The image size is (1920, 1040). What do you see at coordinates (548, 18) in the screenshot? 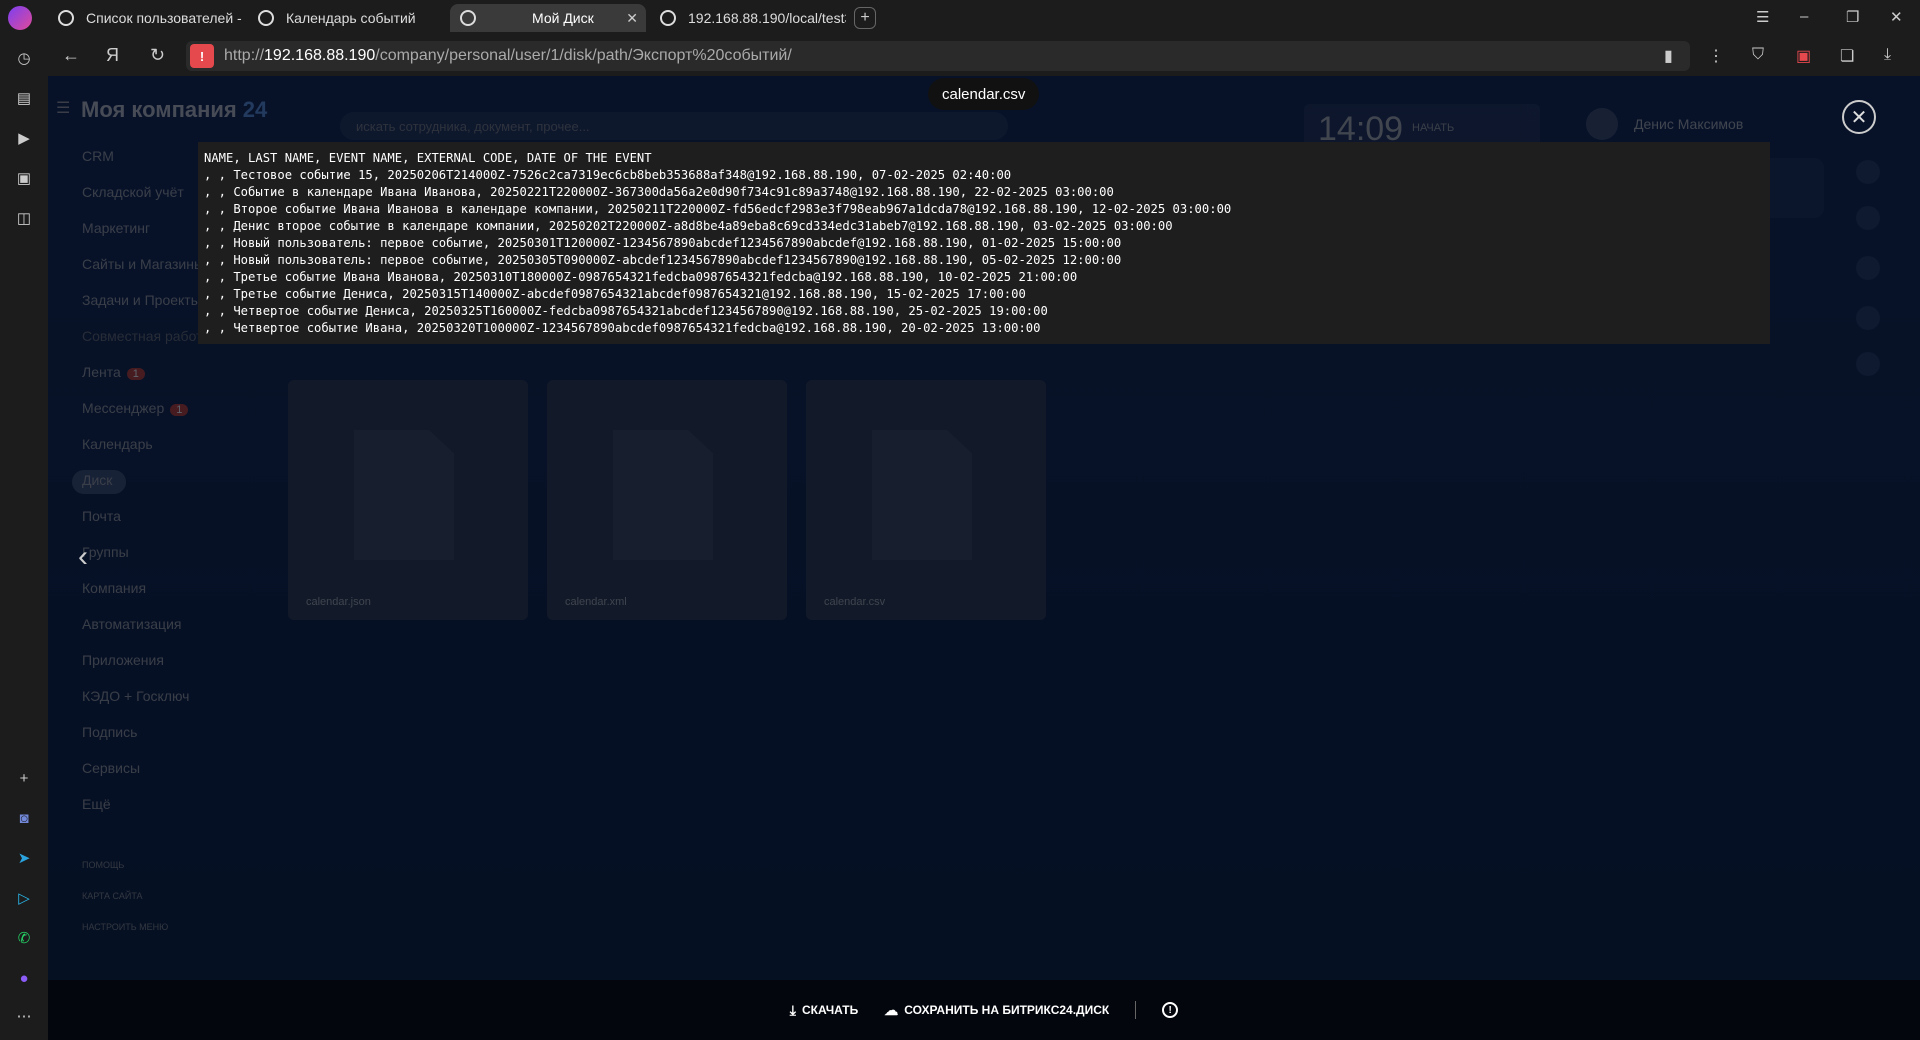
I see `tab-my-disk: Мой Диск ✕` at bounding box center [548, 18].